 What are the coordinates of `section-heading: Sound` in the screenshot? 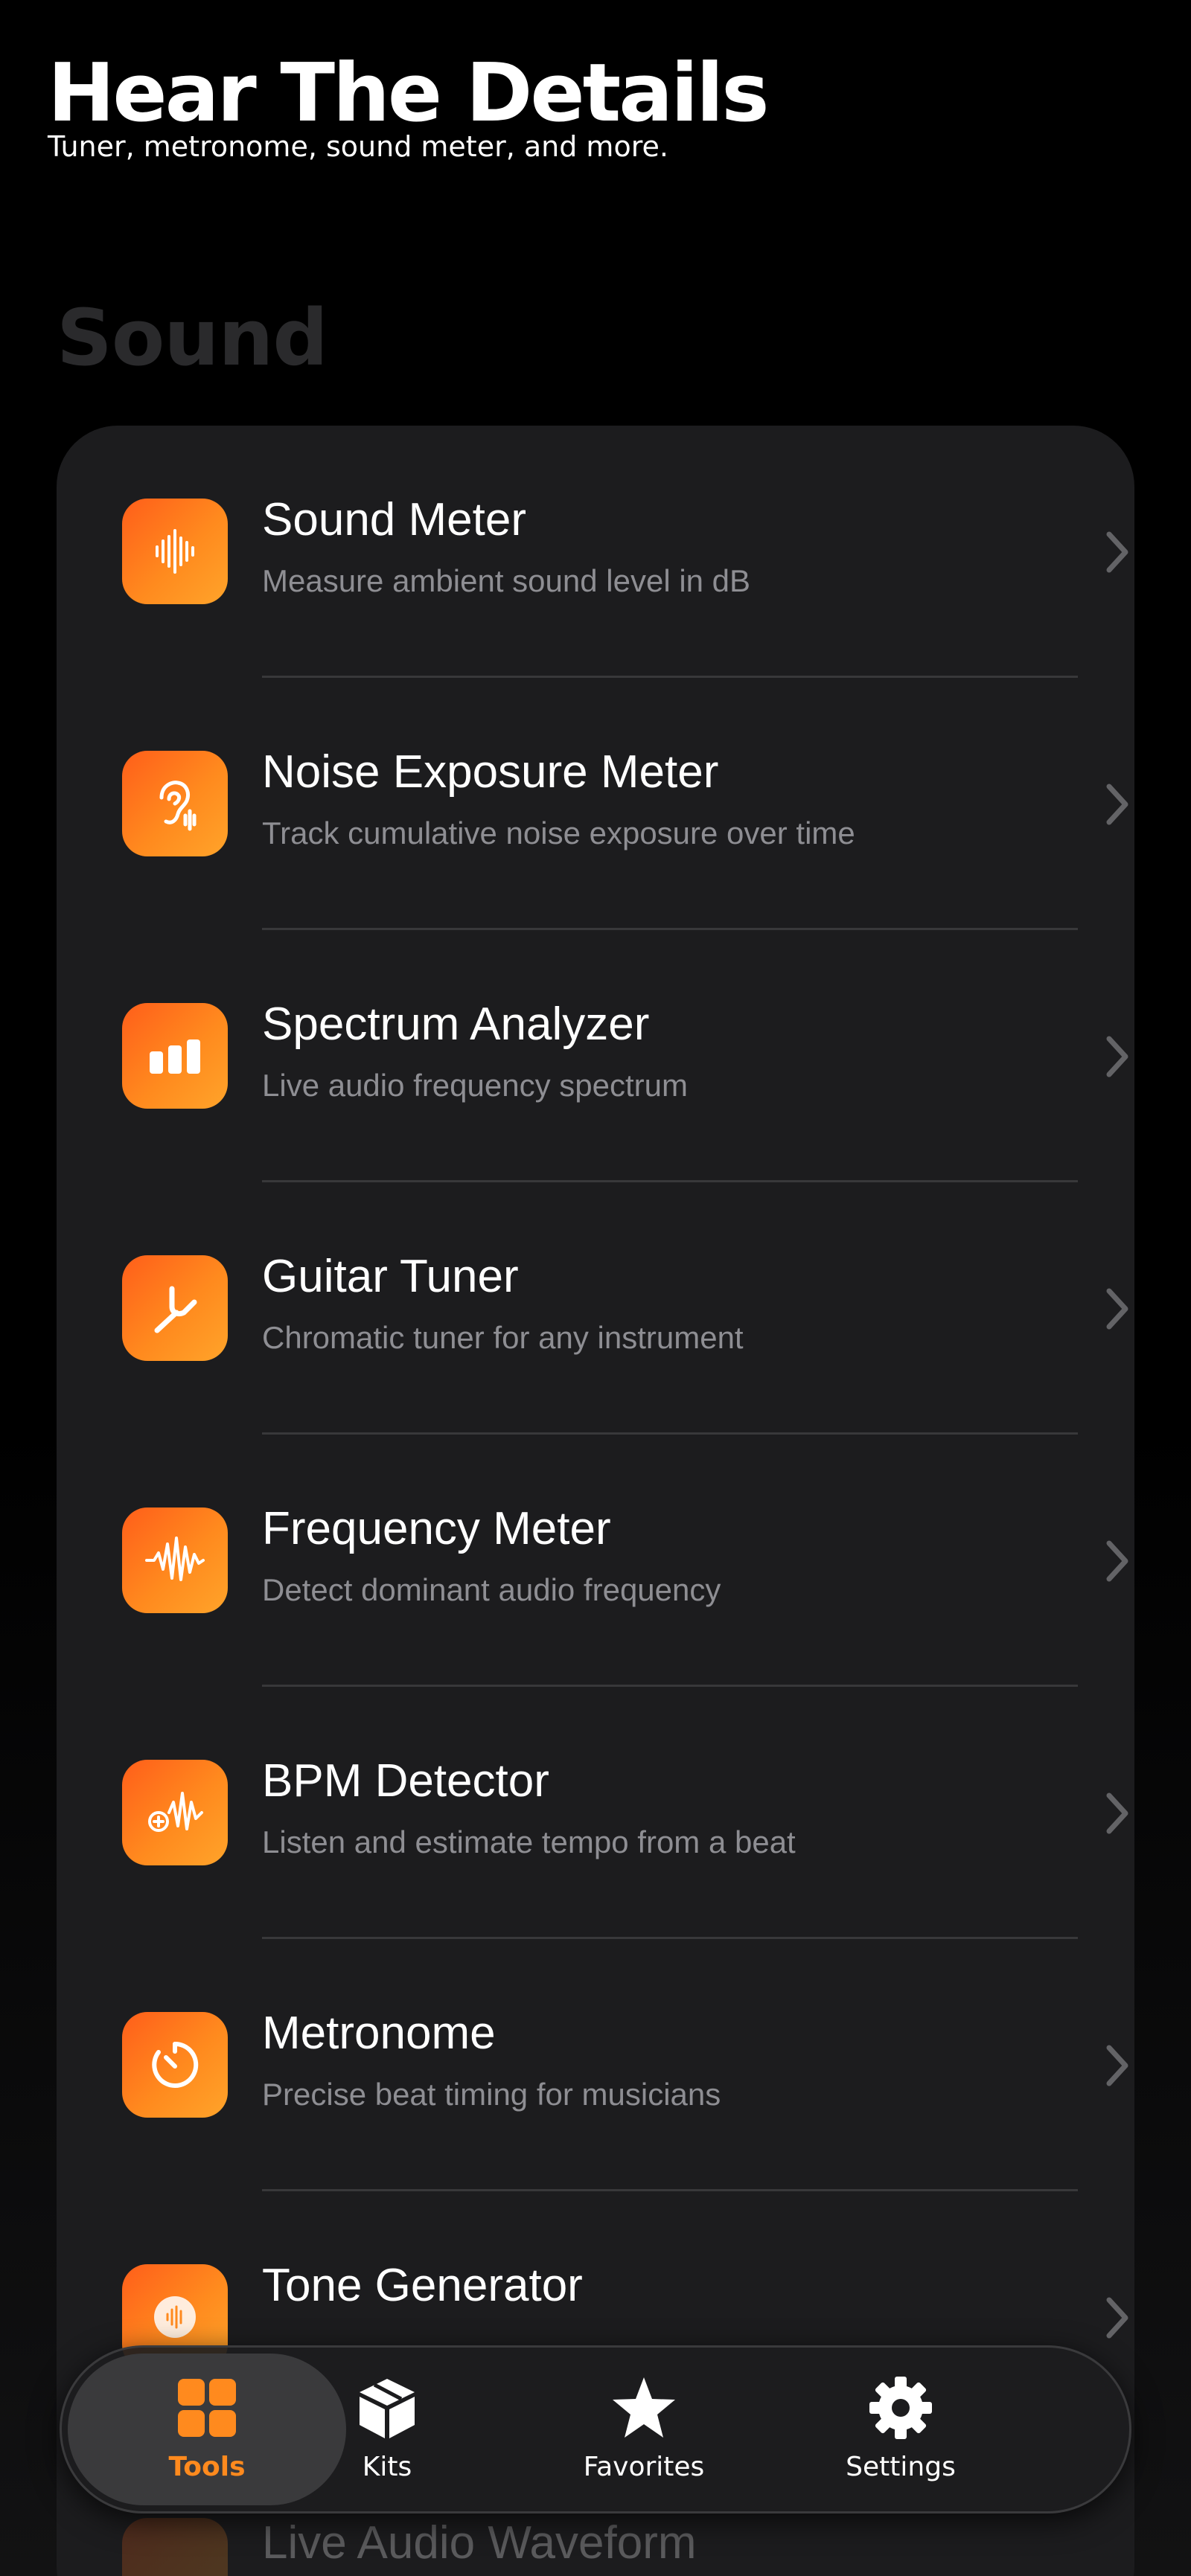 It's located at (193, 337).